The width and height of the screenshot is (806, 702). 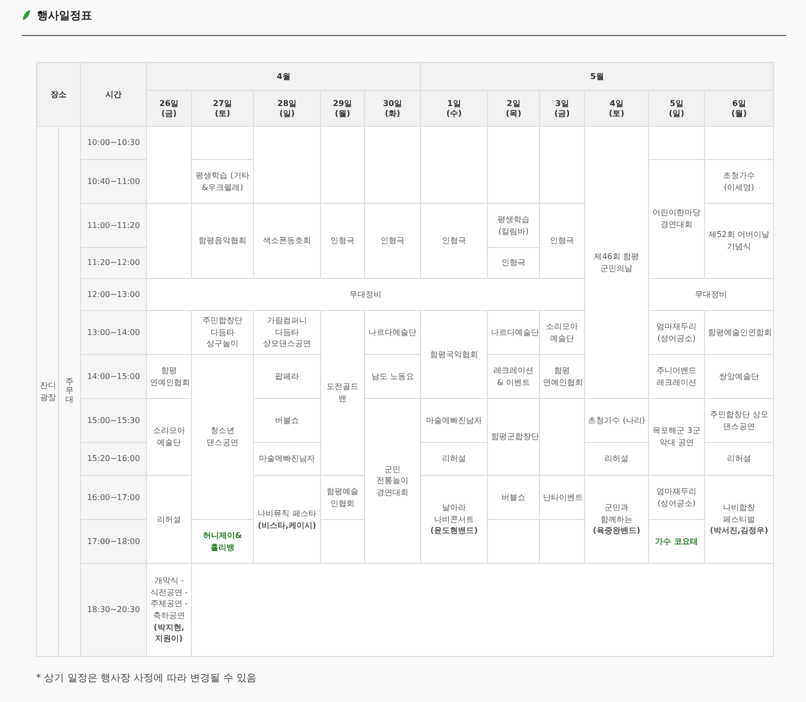 What do you see at coordinates (739, 182) in the screenshot?
I see `event-cell: 초청가수 (이세영)` at bounding box center [739, 182].